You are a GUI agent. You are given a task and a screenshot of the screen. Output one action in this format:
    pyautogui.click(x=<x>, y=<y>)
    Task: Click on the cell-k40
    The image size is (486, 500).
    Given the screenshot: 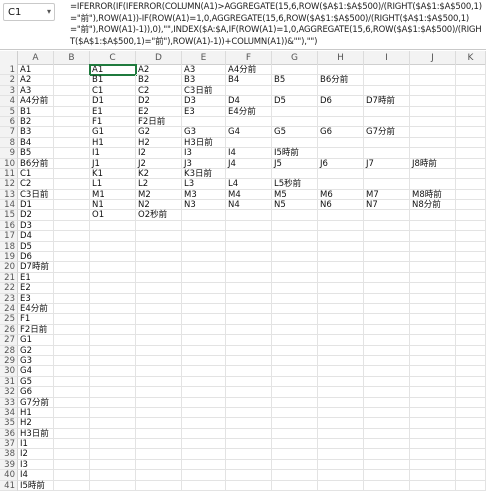 What is the action you would take?
    pyautogui.click(x=471, y=475)
    